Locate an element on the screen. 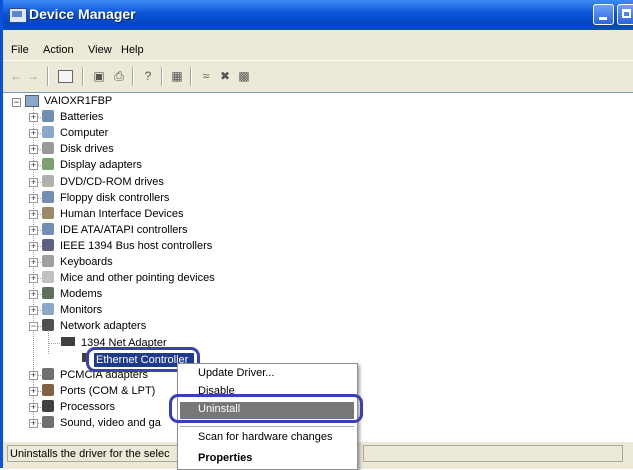 This screenshot has width=633, height=470. forward-arrow-icon: → is located at coordinates (33, 76).